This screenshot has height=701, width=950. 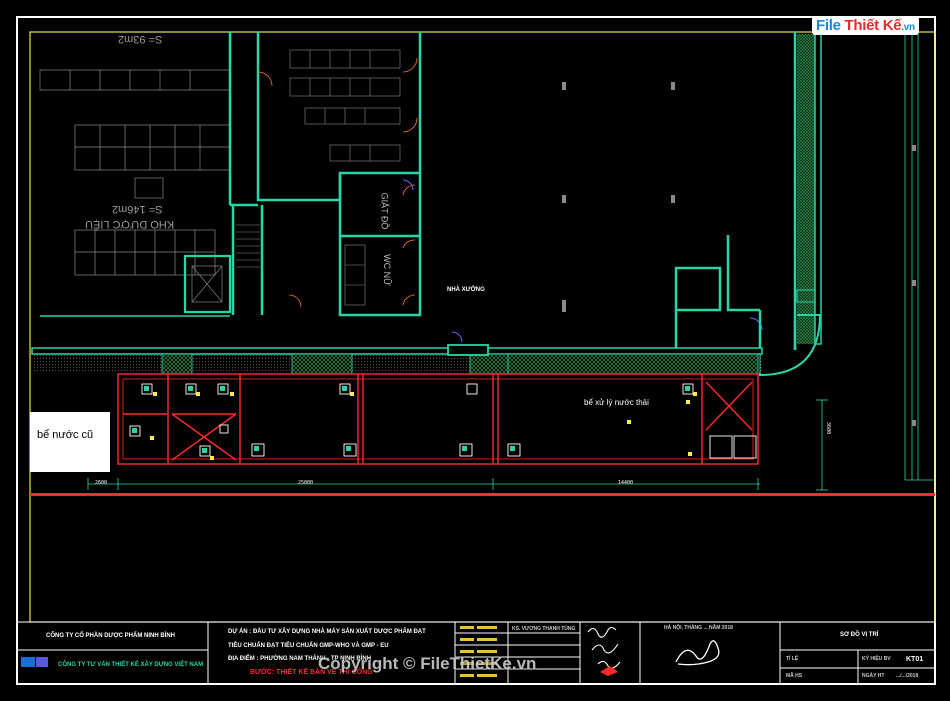 What do you see at coordinates (70, 442) in the screenshot?
I see `existing-tank-box` at bounding box center [70, 442].